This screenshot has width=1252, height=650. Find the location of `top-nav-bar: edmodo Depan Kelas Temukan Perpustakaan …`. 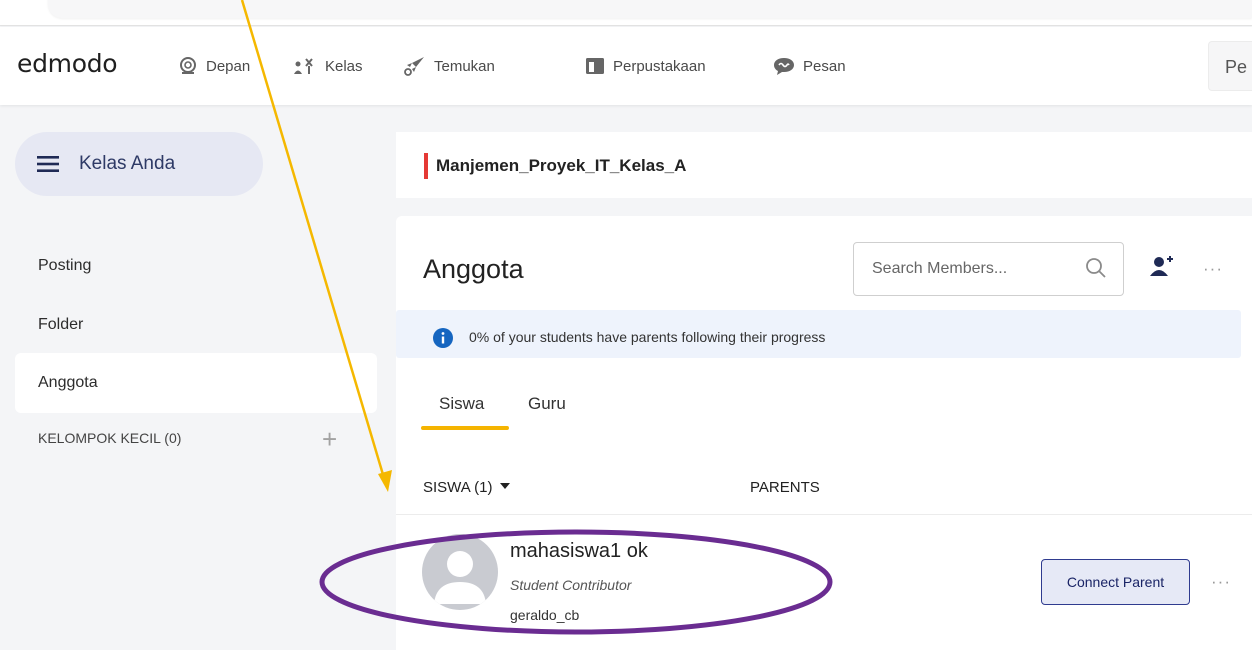

top-nav-bar: edmodo Depan Kelas Temukan Perpustakaan … is located at coordinates (626, 66).